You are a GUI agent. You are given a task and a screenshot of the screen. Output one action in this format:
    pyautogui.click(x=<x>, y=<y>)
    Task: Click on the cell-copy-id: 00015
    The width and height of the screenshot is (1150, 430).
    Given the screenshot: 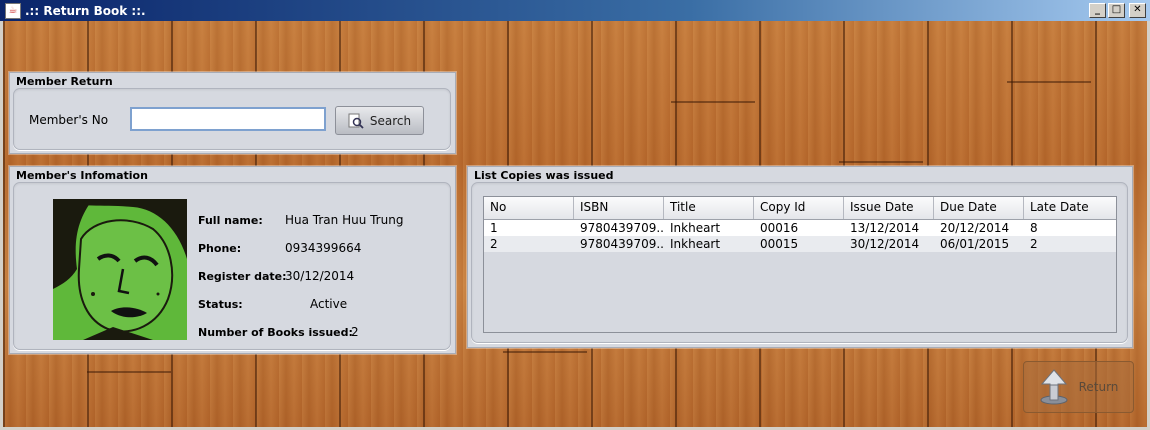 What is the action you would take?
    pyautogui.click(x=779, y=244)
    